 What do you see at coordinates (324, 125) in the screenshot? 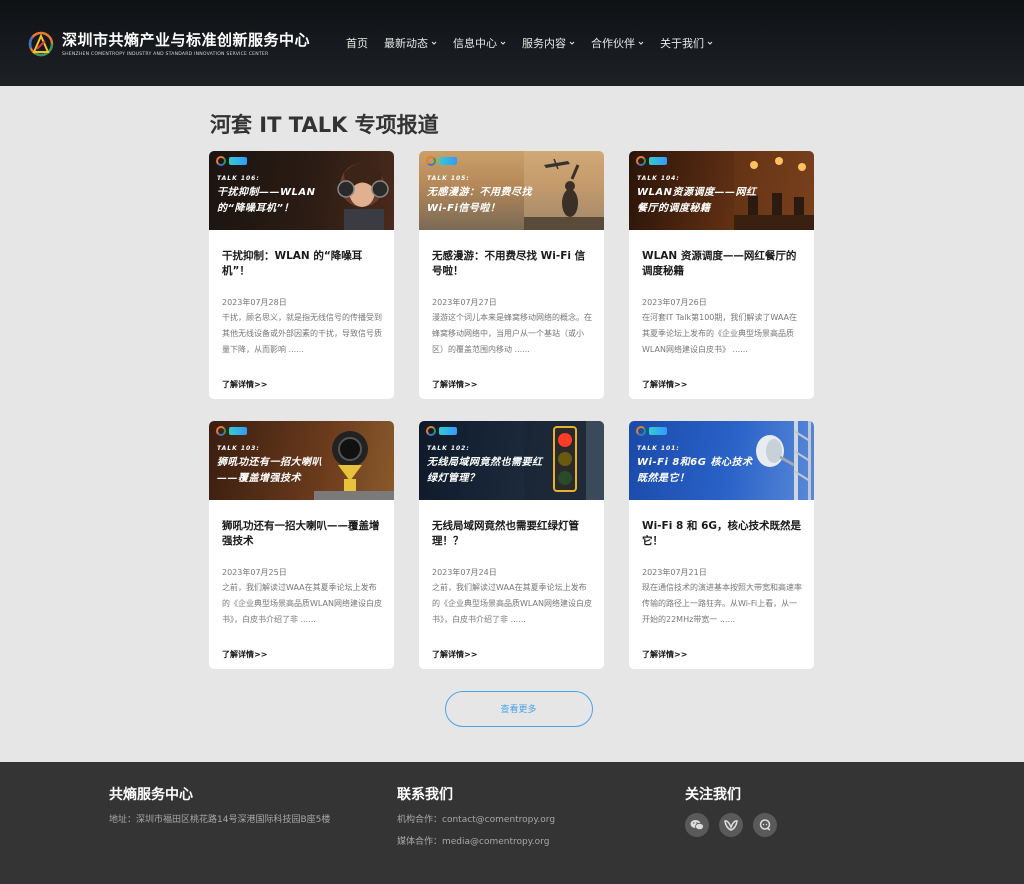
I see `page-title: 河套 IT TALK 专项报道` at bounding box center [324, 125].